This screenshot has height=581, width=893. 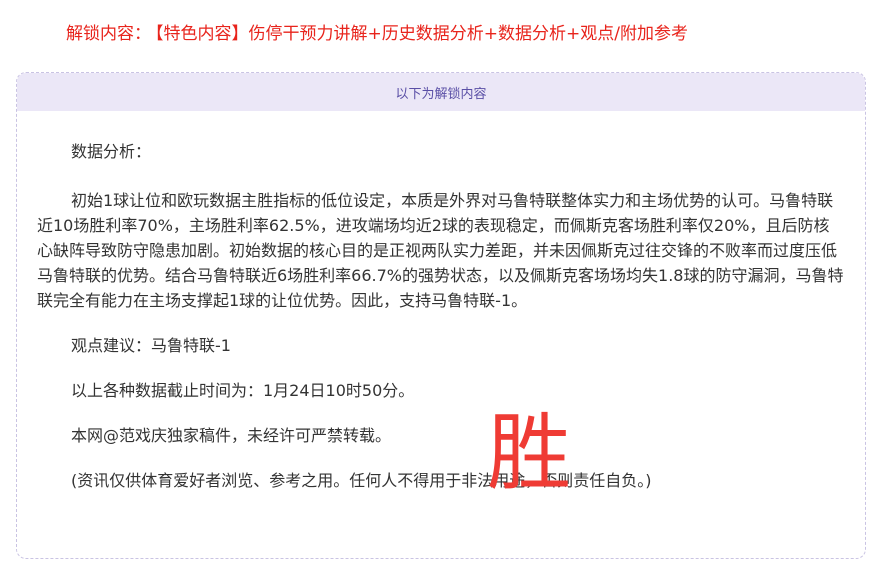 I want to click on copyright-notice: 本网@范戏庆独家稿件，未经许可严禁转载。, so click(x=231, y=435).